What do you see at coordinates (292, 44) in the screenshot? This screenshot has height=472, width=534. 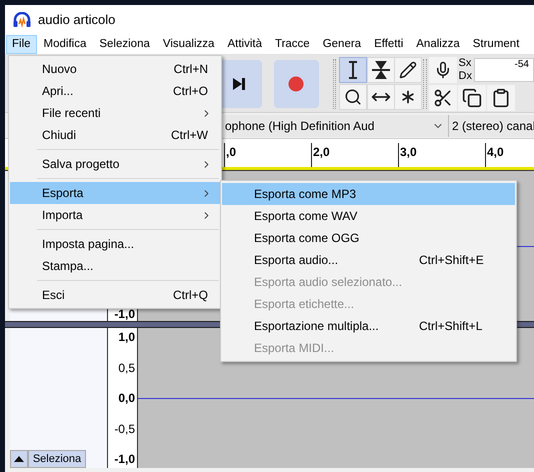 I see `menu-bar-item: Tracce` at bounding box center [292, 44].